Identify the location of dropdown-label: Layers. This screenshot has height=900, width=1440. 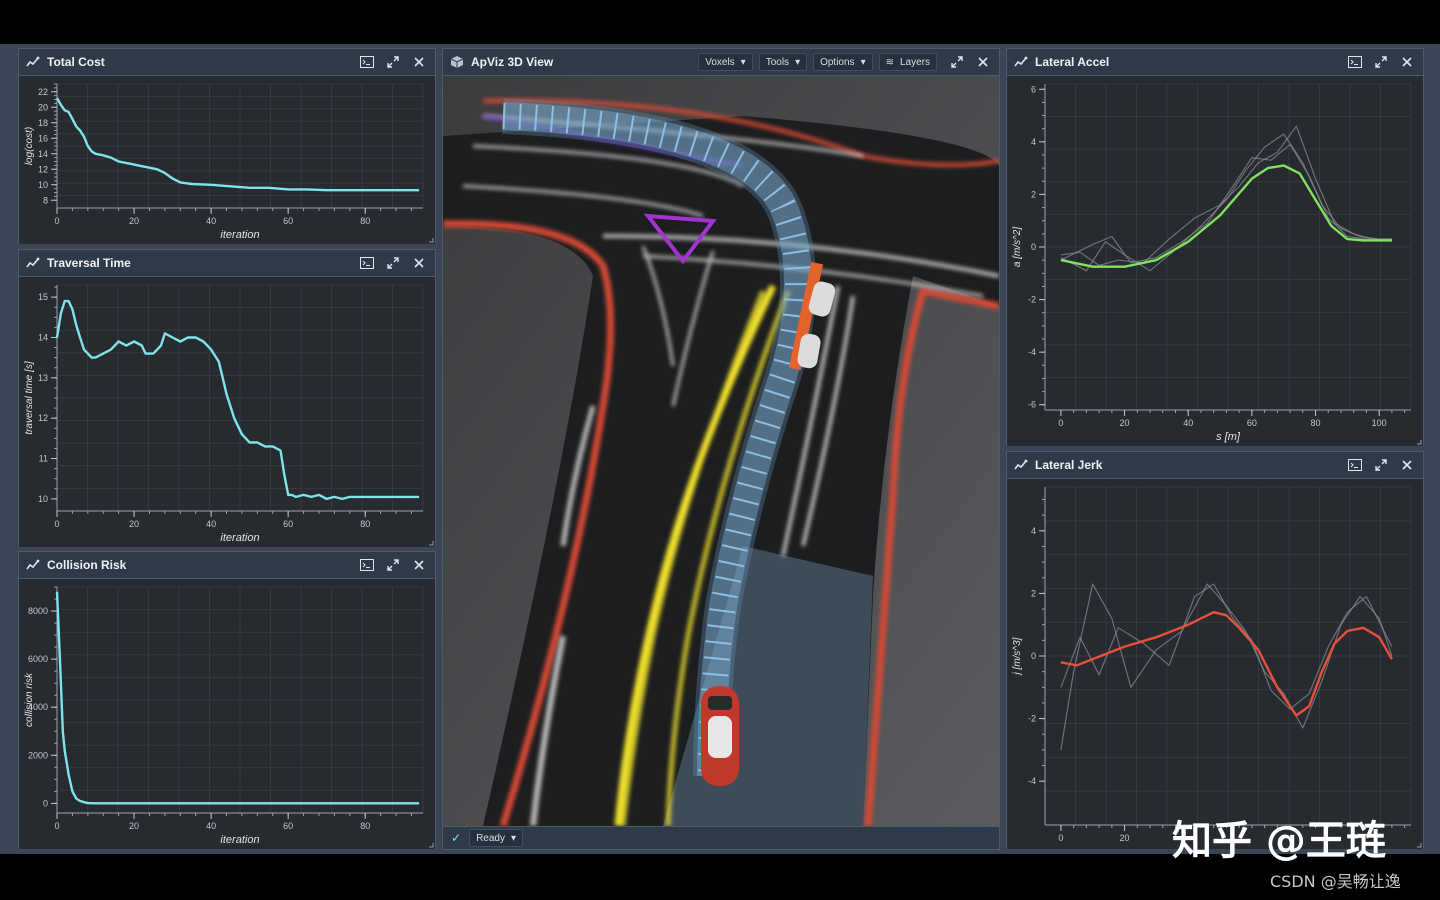
(914, 62).